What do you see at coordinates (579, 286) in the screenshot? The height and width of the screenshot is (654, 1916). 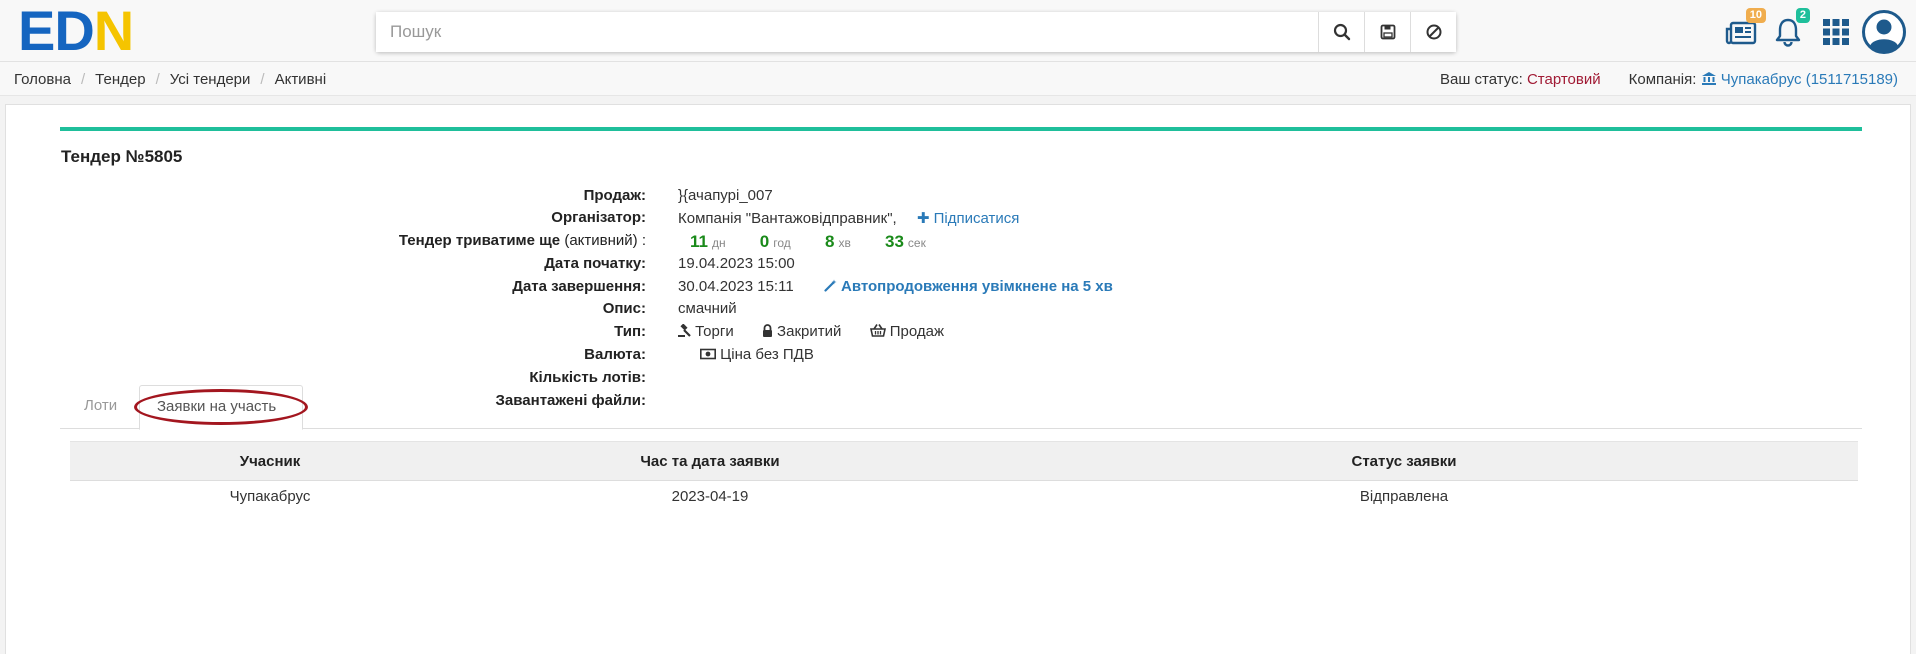 I see `end-date-label: Дата завершення:` at bounding box center [579, 286].